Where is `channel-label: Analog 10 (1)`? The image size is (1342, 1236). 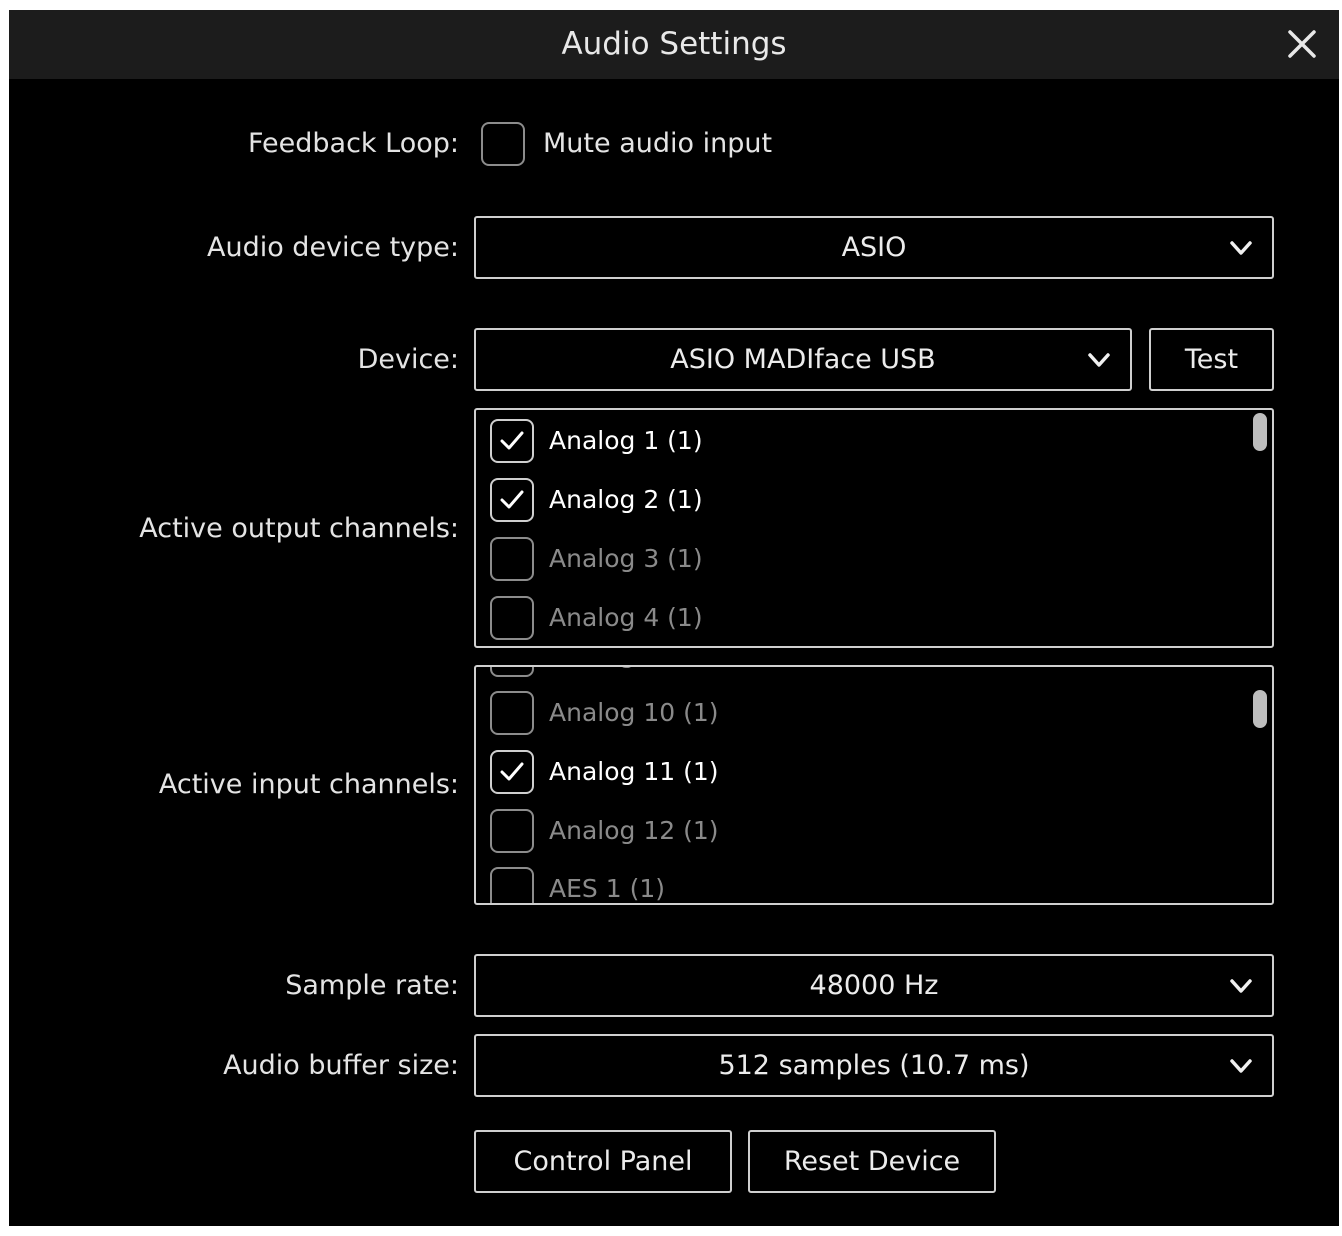 channel-label: Analog 10 (1) is located at coordinates (634, 712).